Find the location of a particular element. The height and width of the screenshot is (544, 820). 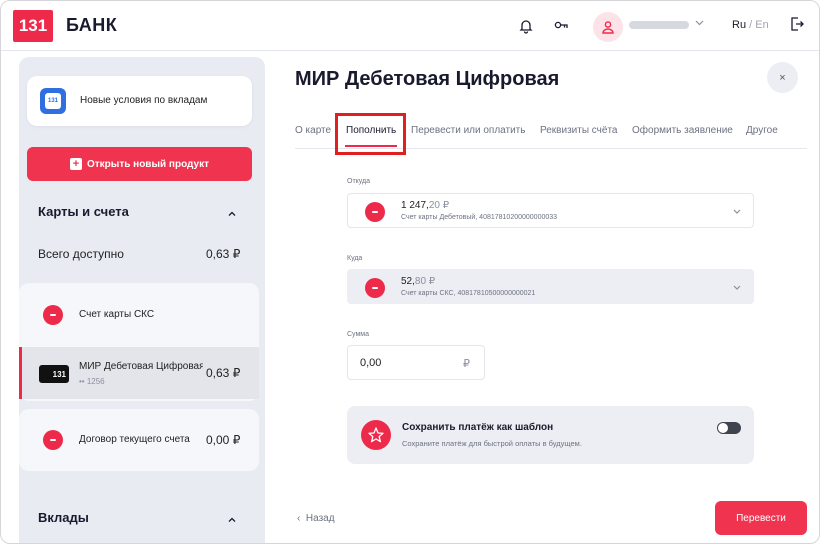

account-name: МИР Дебетовая Цифровая is located at coordinates (141, 366).